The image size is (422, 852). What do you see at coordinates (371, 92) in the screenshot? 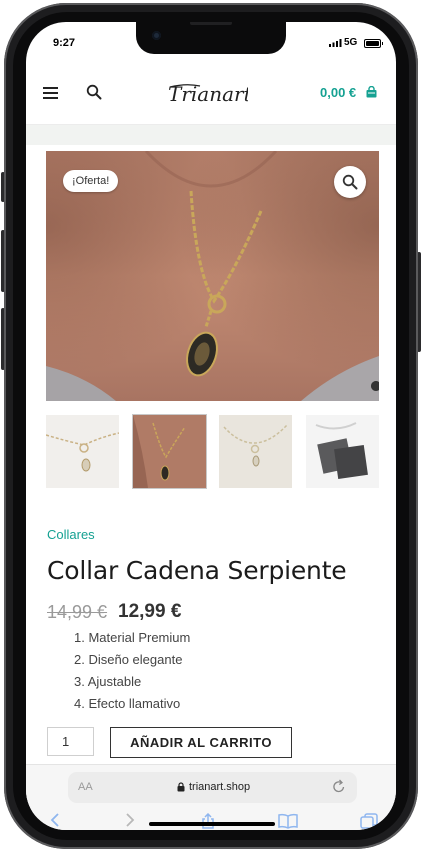
I see `cart-bag-icon` at bounding box center [371, 92].